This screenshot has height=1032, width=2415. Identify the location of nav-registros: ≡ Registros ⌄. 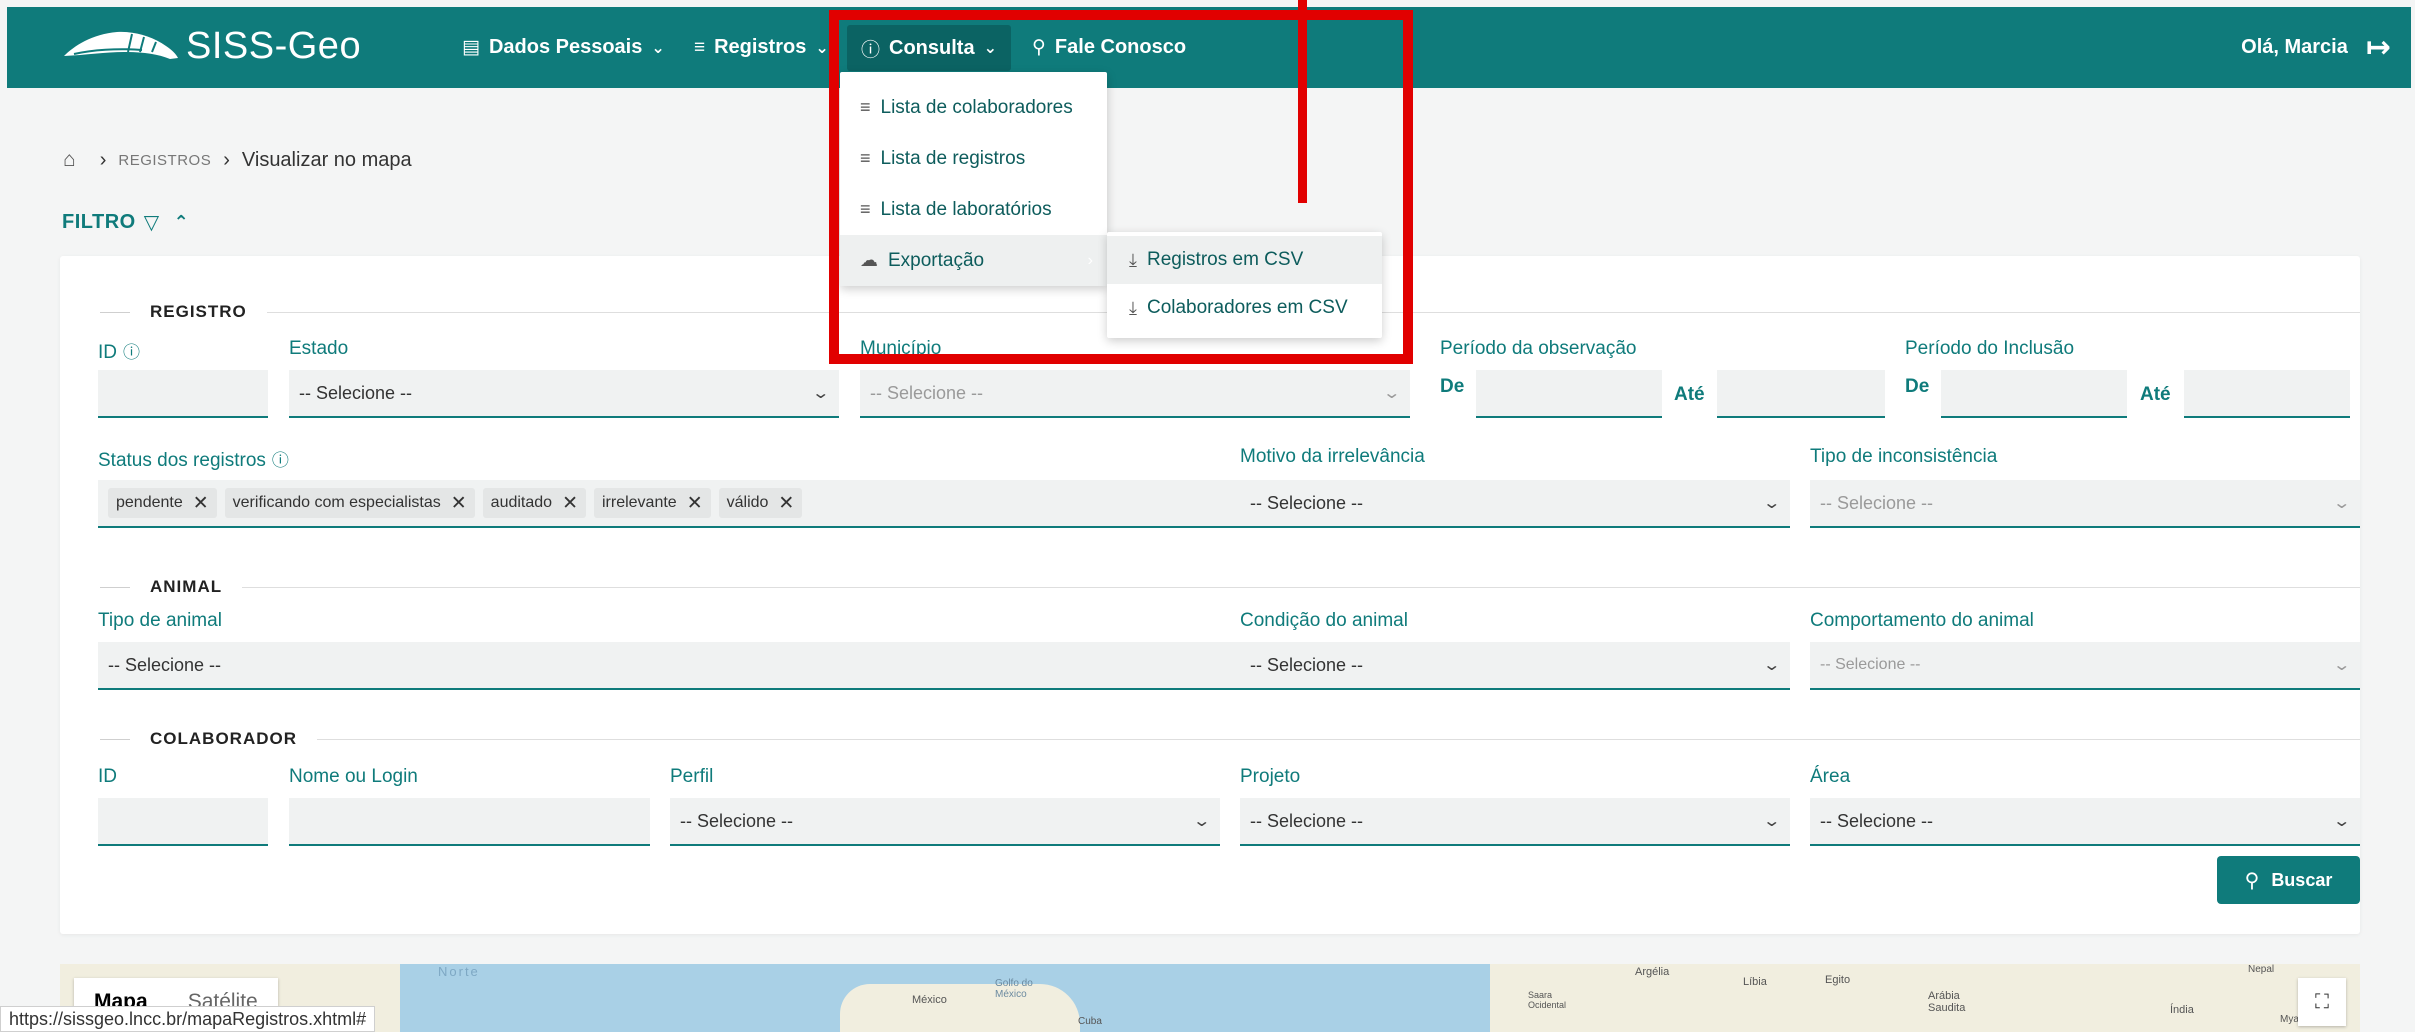
(761, 47).